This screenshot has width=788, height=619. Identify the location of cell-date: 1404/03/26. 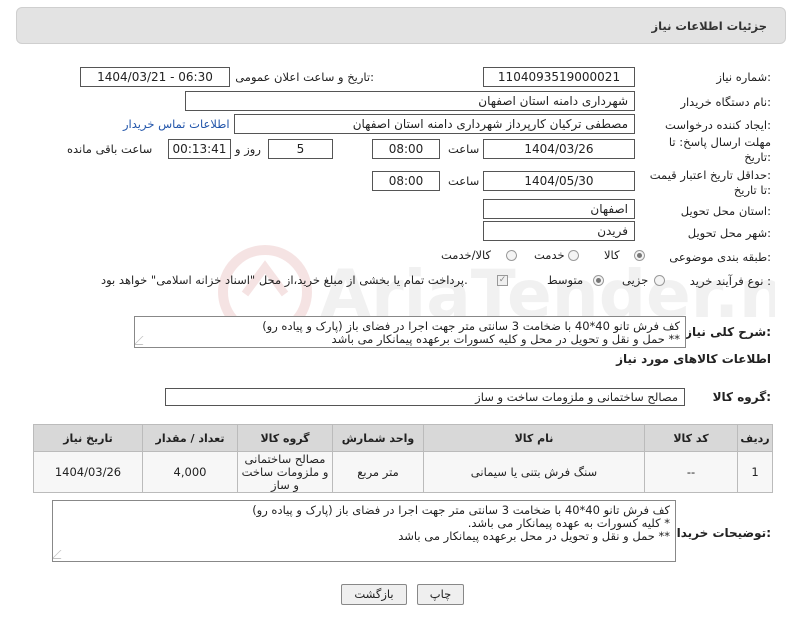
(88, 472).